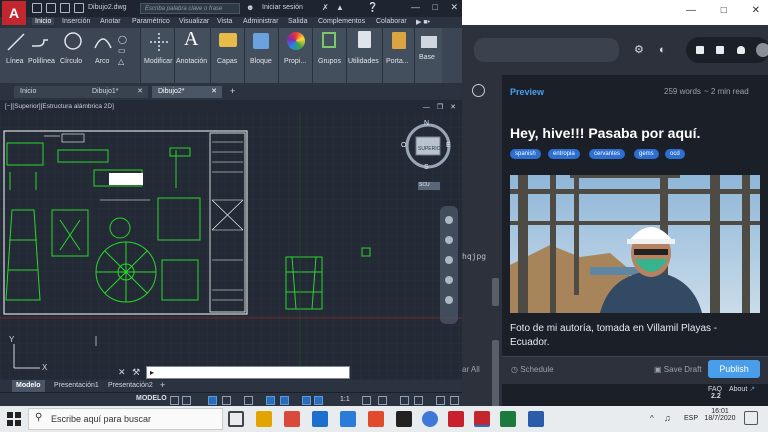 Image resolution: width=768 pixels, height=432 pixels. Describe the element at coordinates (136, 372) in the screenshot. I see `wrench-icon: ⚒` at that location.